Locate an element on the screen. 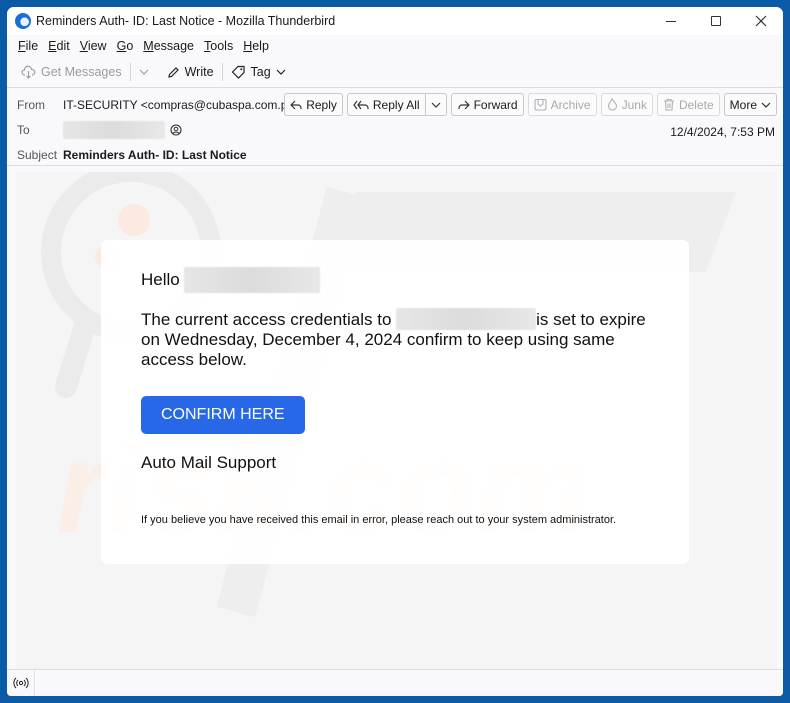 The height and width of the screenshot is (703, 790). online-status-icon is located at coordinates (20, 683).